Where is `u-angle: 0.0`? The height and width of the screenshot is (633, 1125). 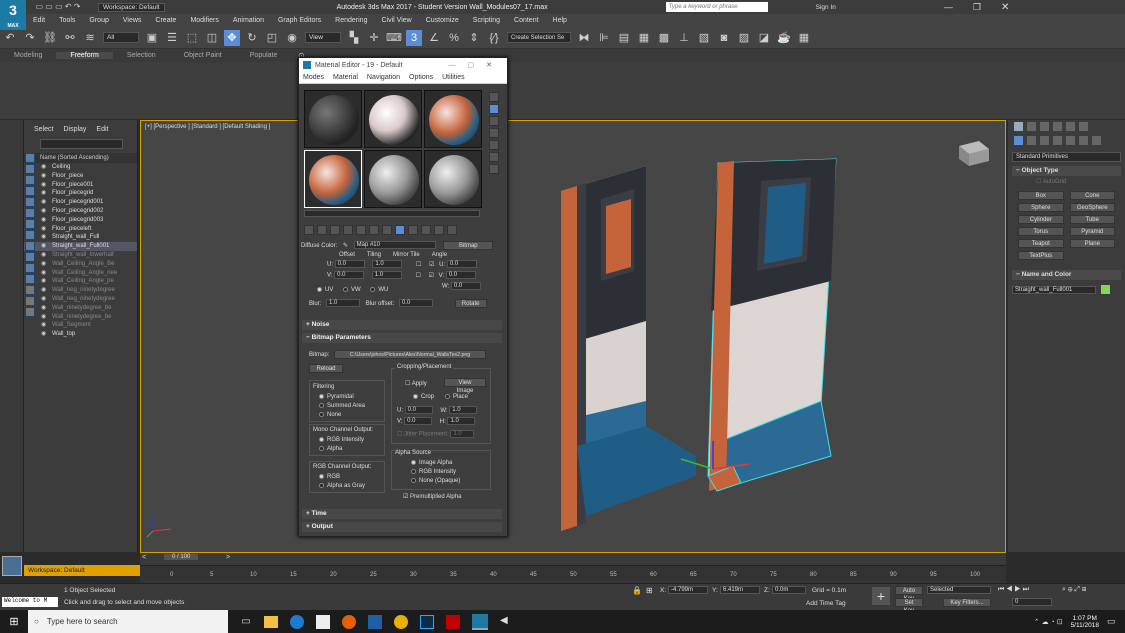 u-angle: 0.0 is located at coordinates (461, 264).